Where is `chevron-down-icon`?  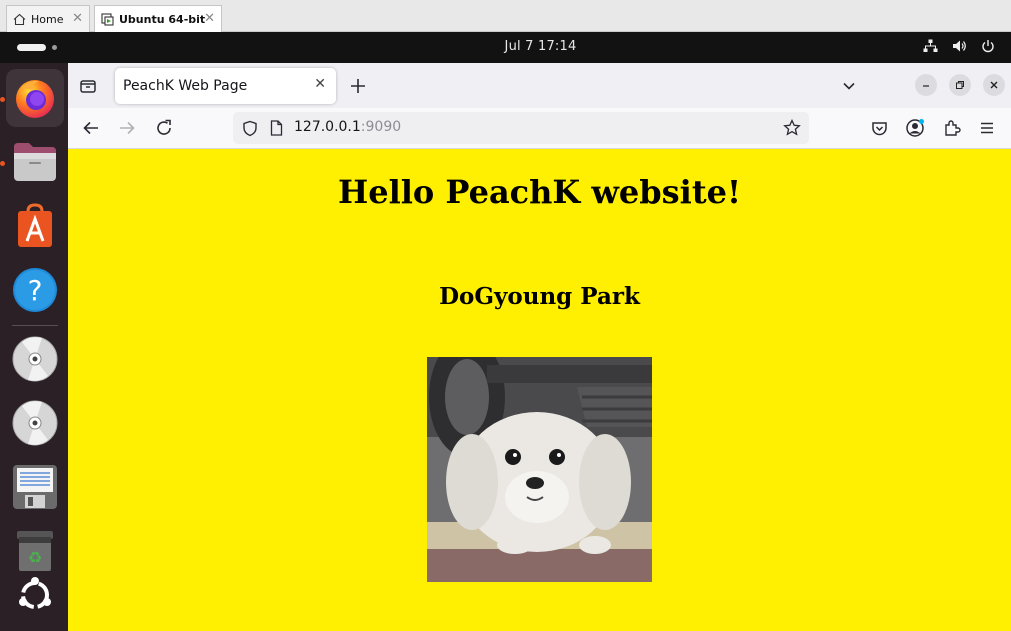 chevron-down-icon is located at coordinates (849, 86).